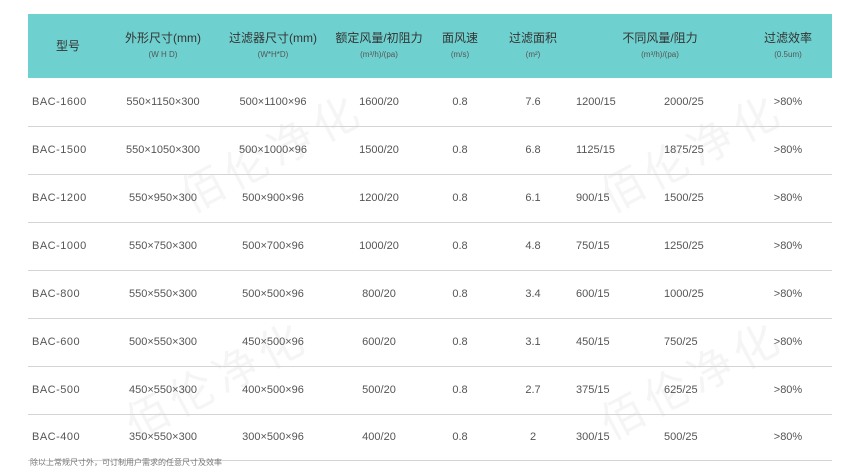 The width and height of the screenshot is (849, 475). Describe the element at coordinates (684, 101) in the screenshot. I see `cell-resistance-high: 2000/25` at that location.